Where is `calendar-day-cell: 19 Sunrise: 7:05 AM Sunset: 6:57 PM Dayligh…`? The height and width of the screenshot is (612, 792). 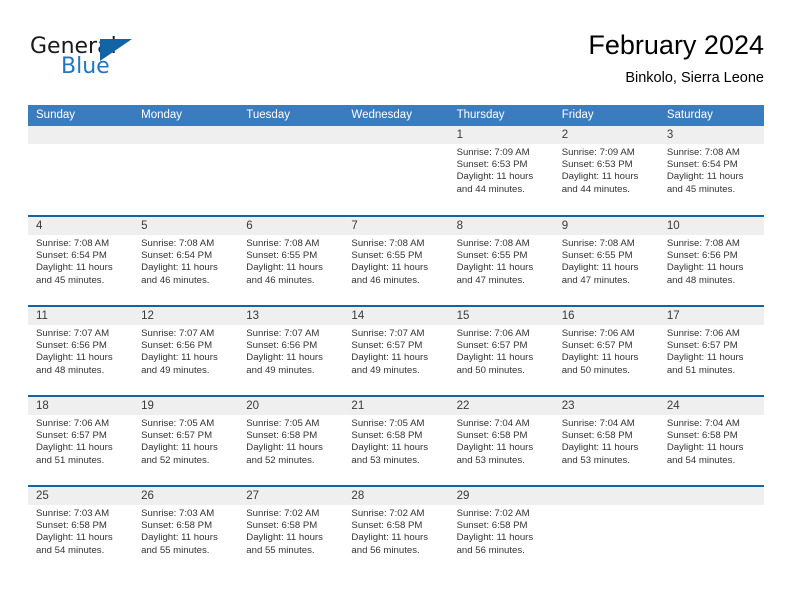
calendar-day-cell: 19 Sunrise: 7:05 AM Sunset: 6:57 PM Dayligh… is located at coordinates (186, 440).